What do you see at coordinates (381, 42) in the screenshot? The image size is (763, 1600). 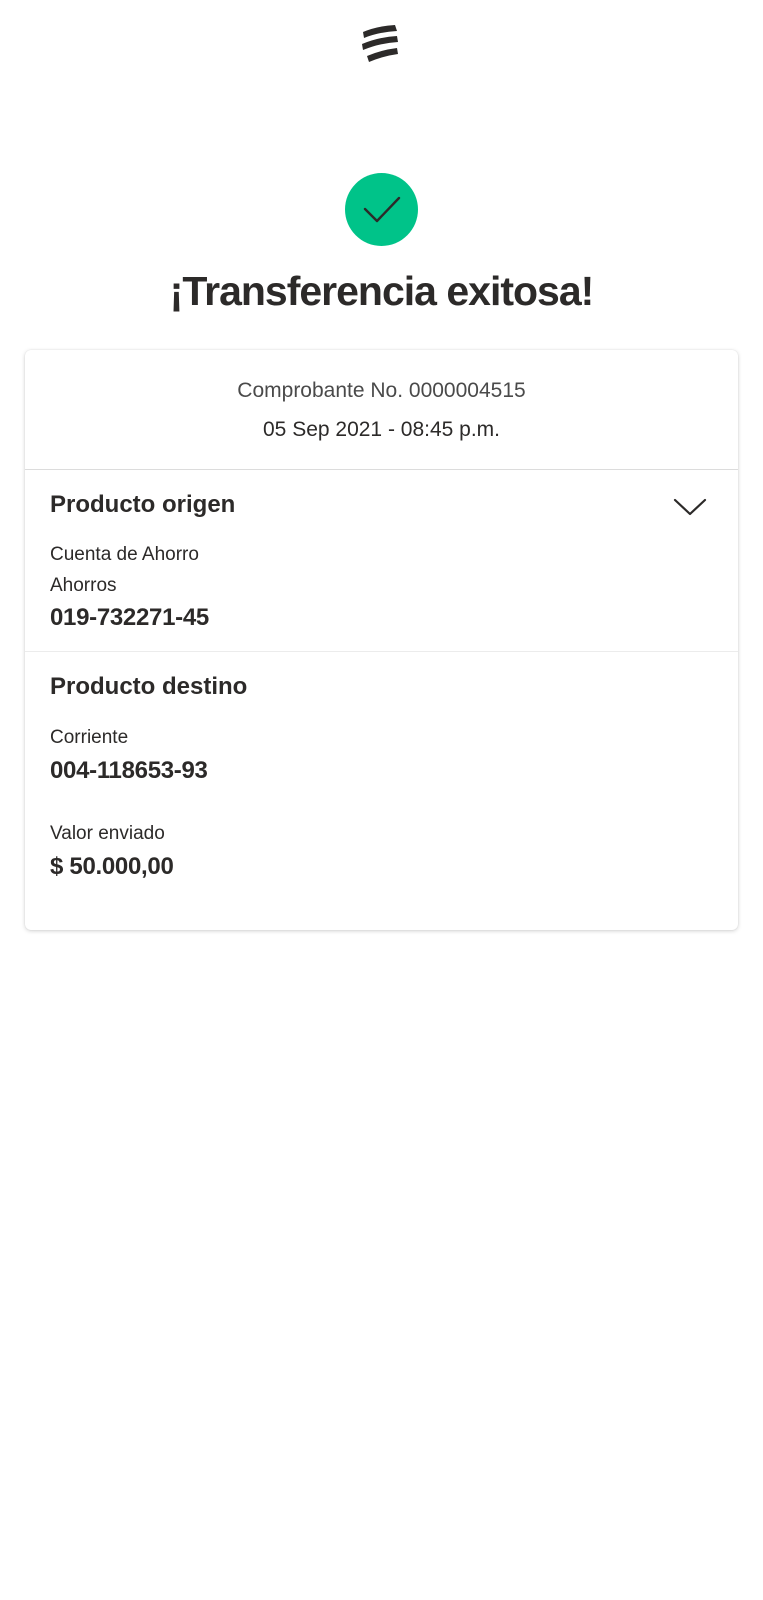 I see `bancolombia-logo-icon` at bounding box center [381, 42].